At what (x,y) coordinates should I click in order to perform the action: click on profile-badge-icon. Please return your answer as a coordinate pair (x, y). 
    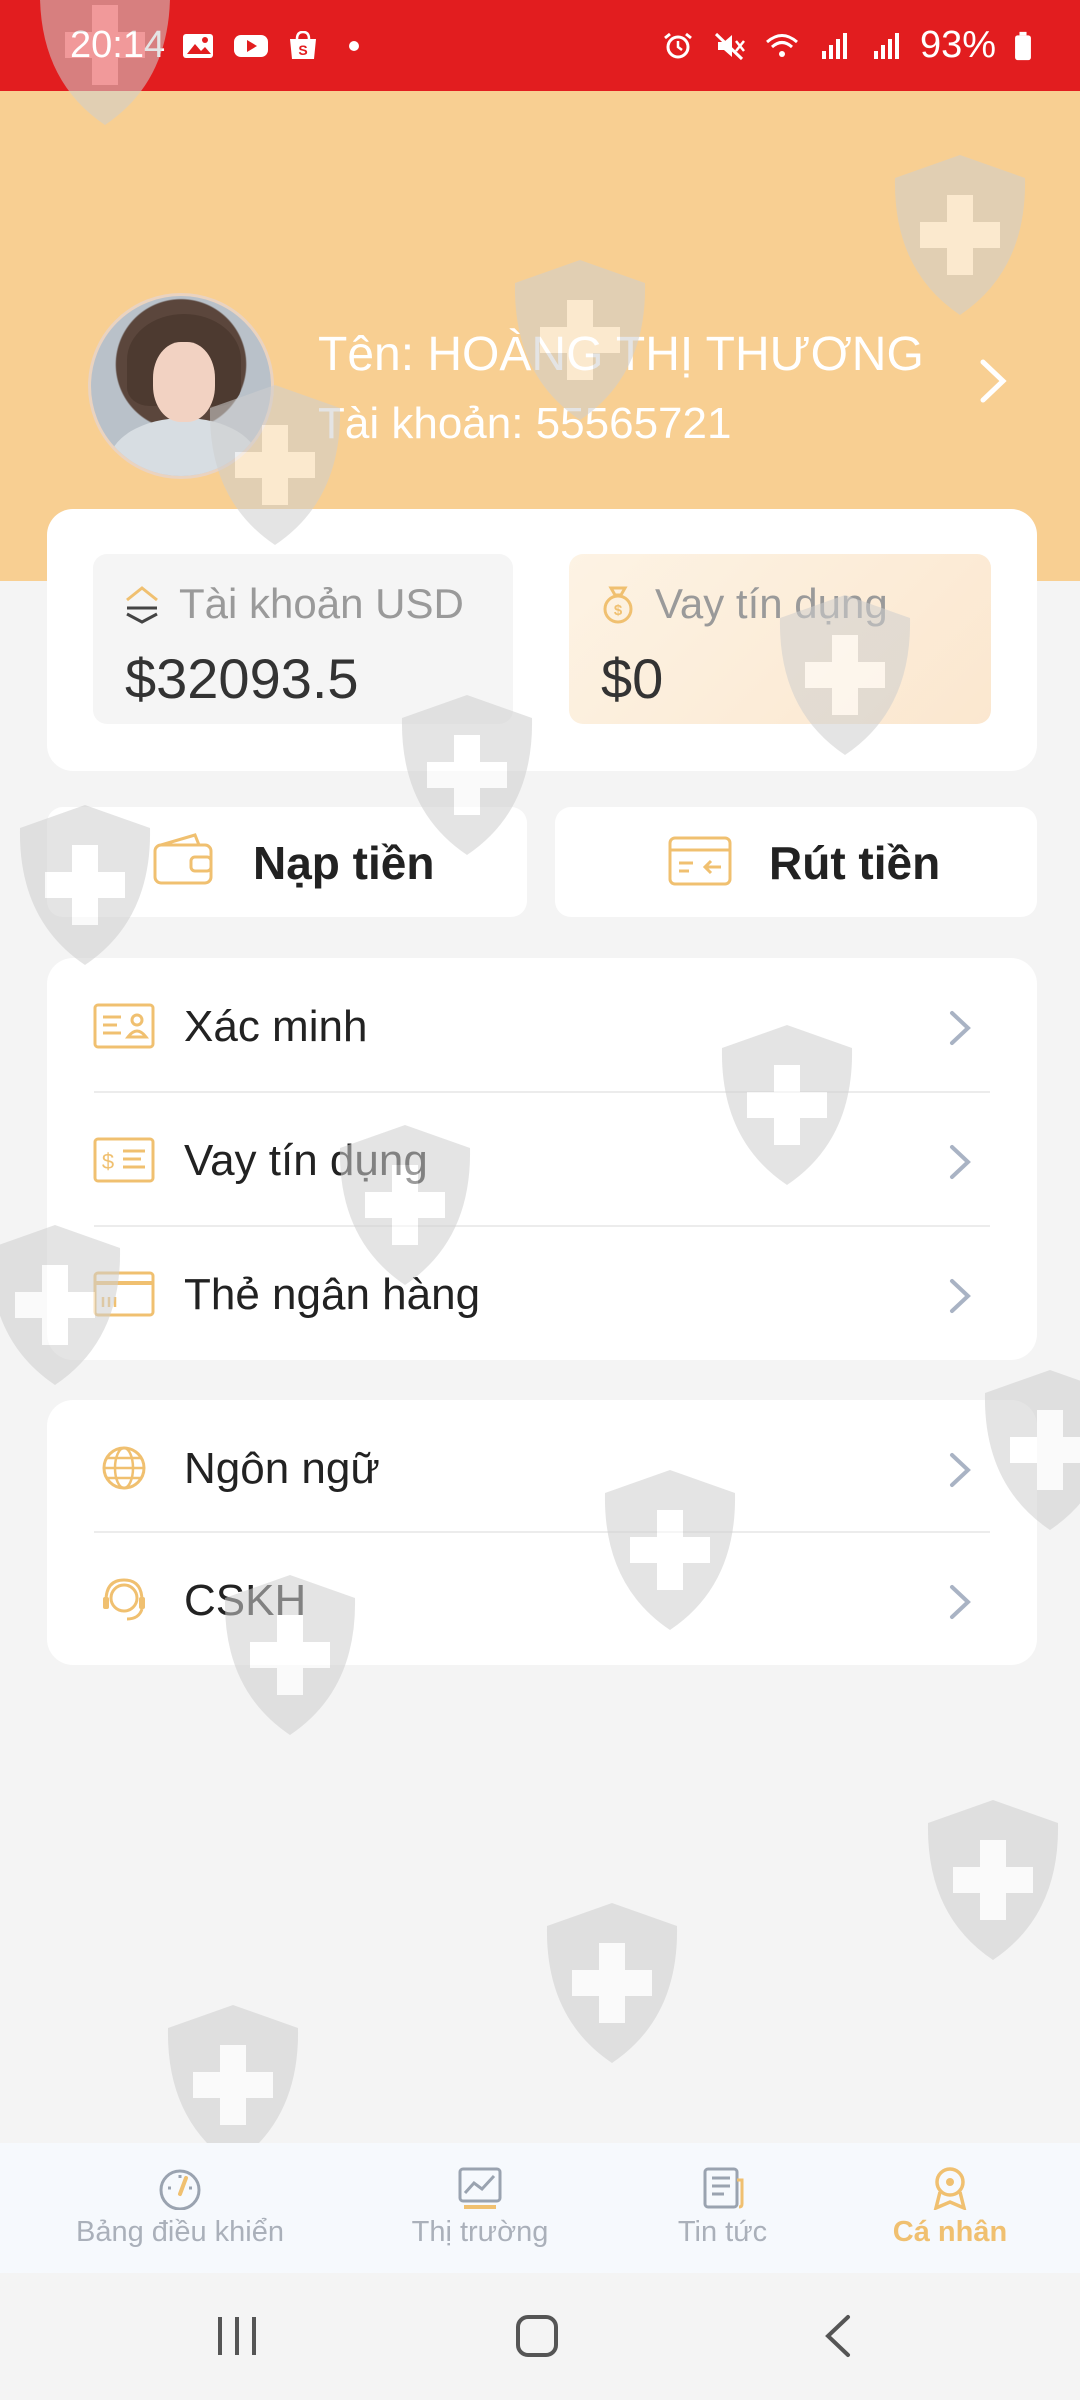
    Looking at the image, I should click on (950, 2188).